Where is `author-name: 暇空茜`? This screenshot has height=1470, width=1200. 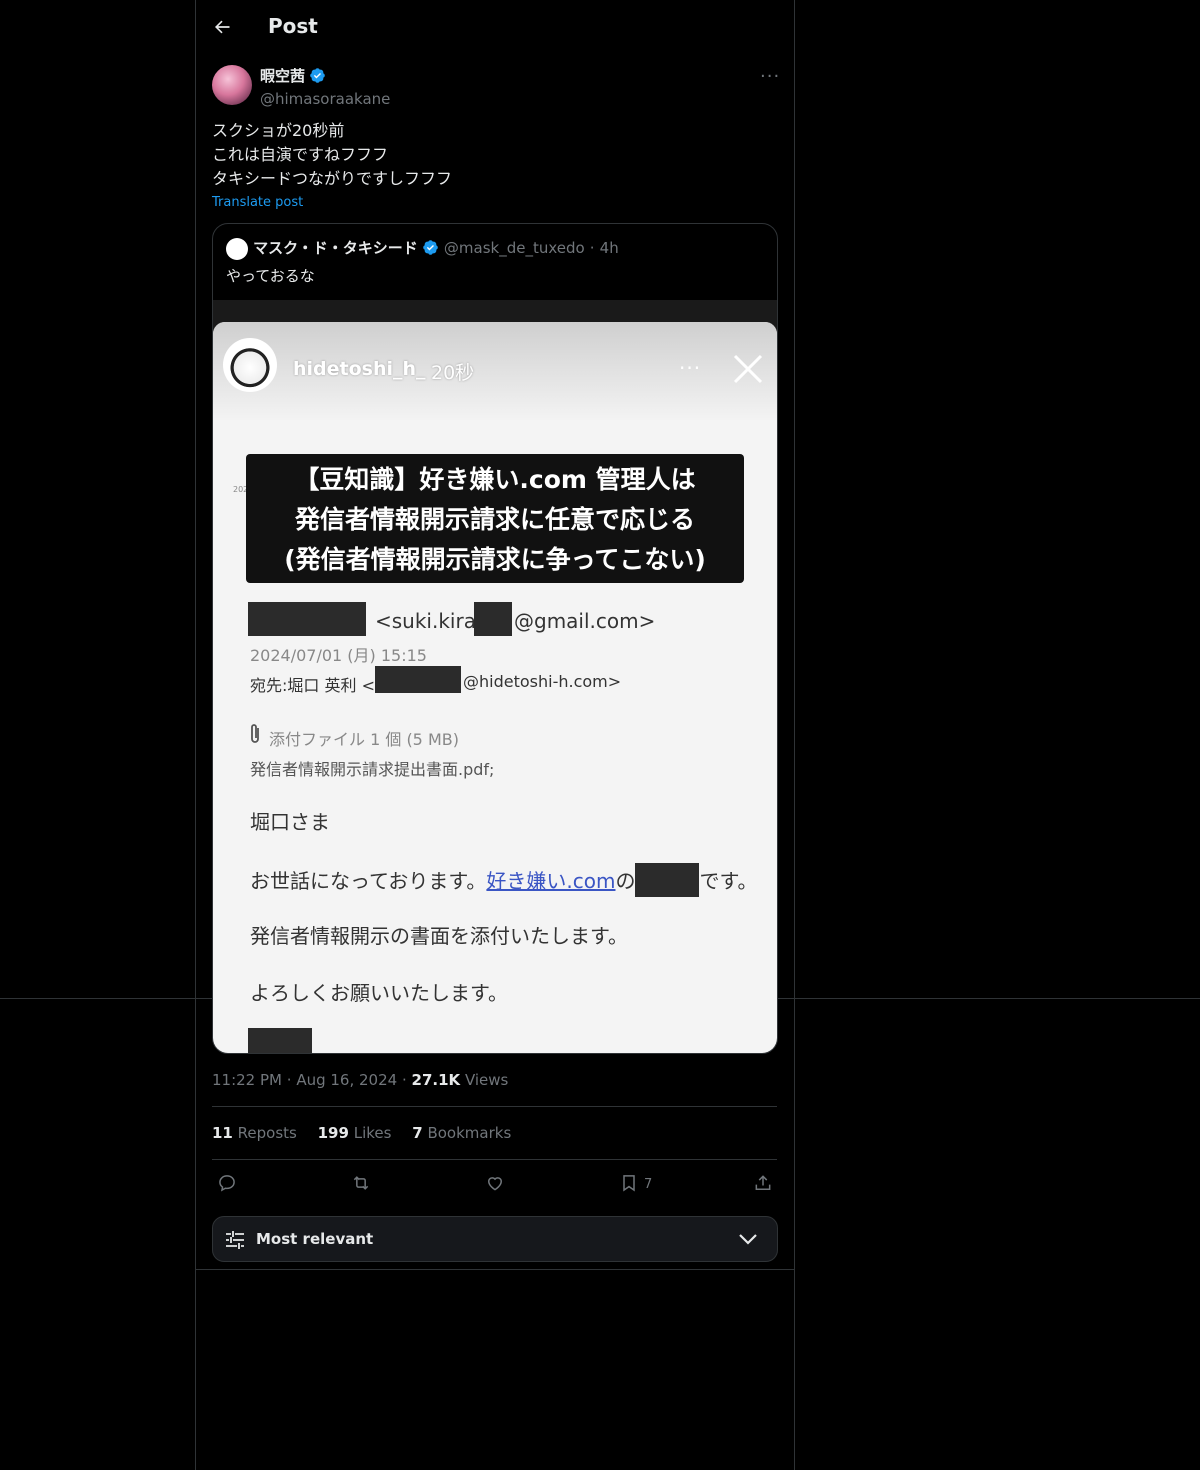
author-name: 暇空茜 is located at coordinates (282, 76).